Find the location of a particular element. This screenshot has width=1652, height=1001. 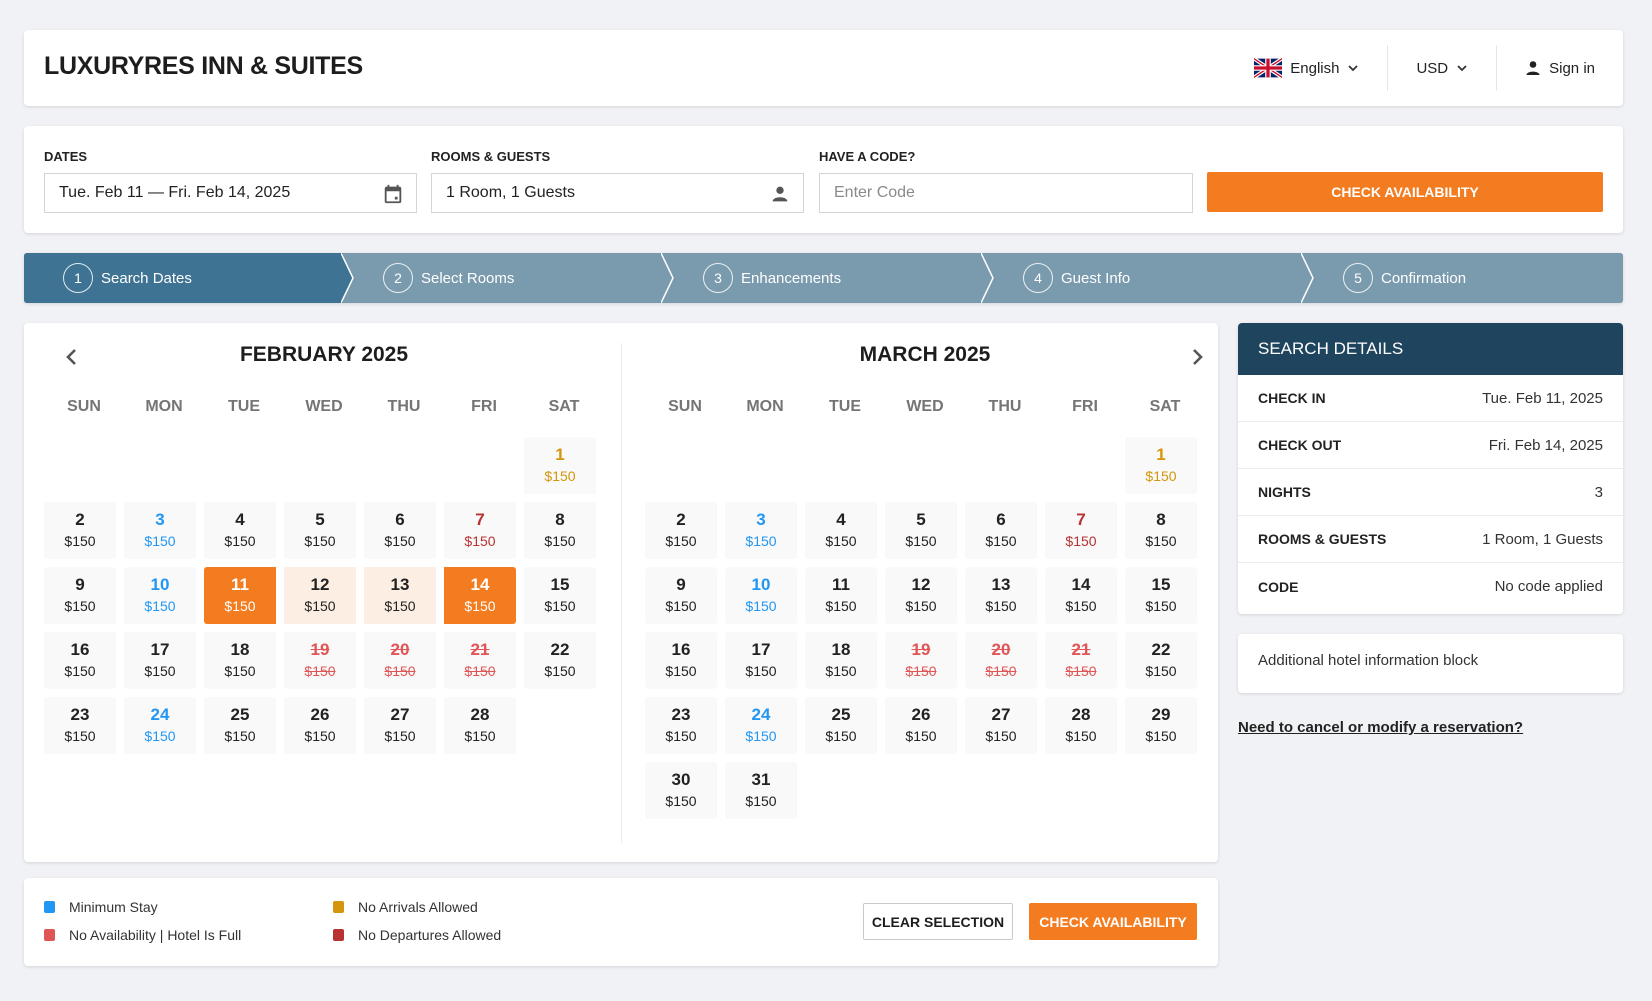

hotel-info-block: Additional hotel information block is located at coordinates (1430, 663).